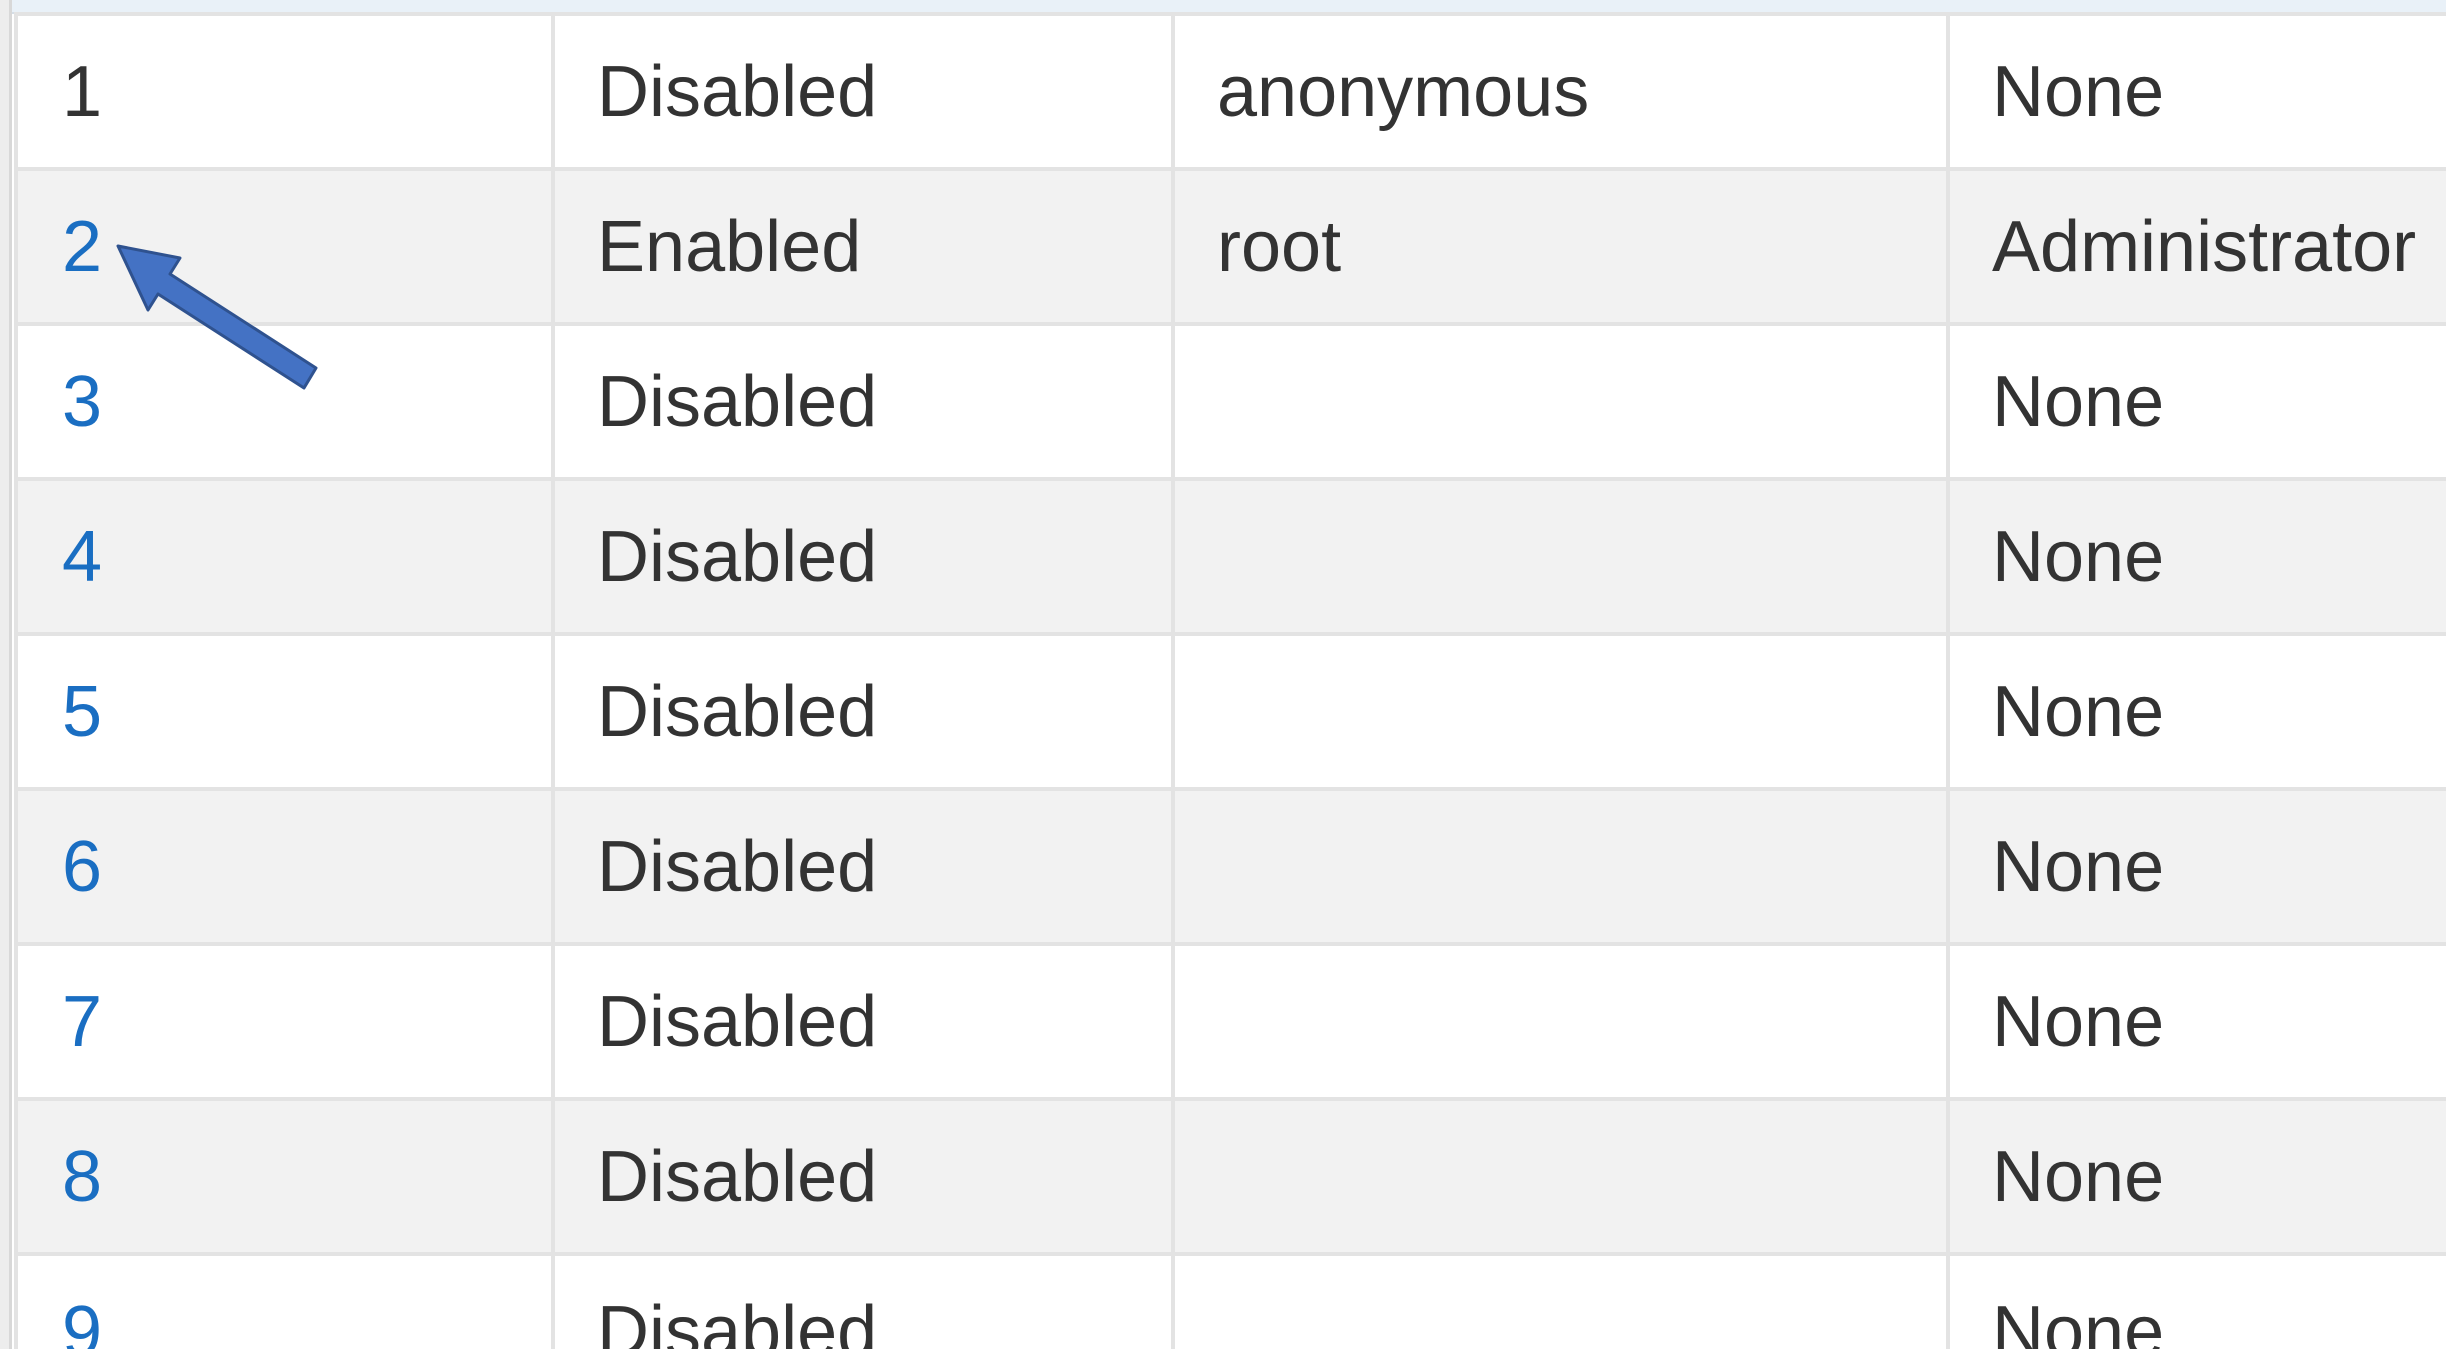  Describe the element at coordinates (82, 712) in the screenshot. I see `user-id-link: 5` at that location.